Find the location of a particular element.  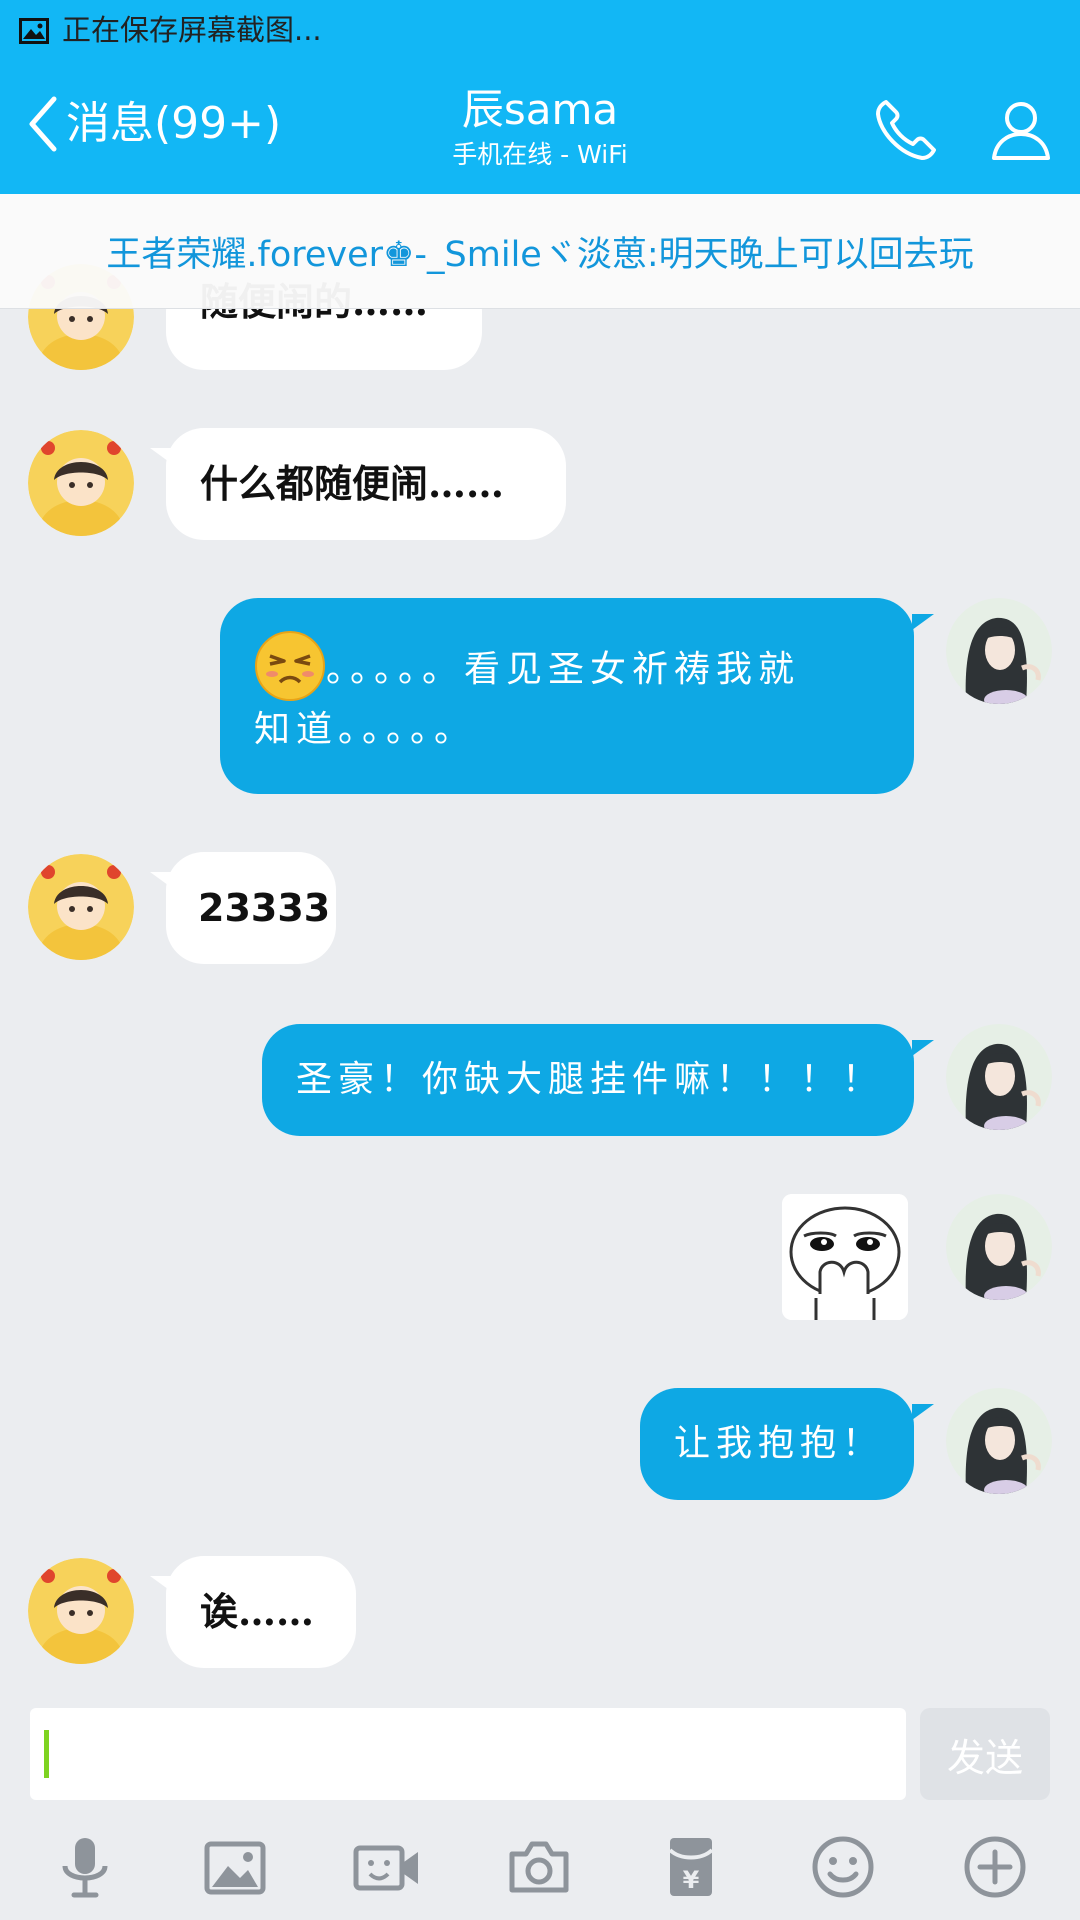

send-button: 发送 is located at coordinates (985, 1754).